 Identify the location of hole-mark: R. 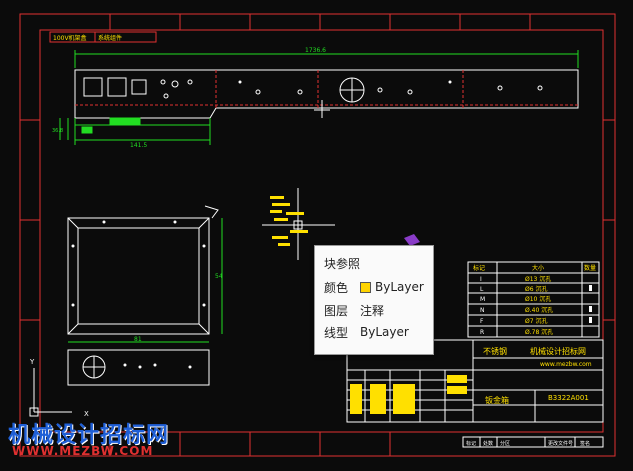
(482, 332).